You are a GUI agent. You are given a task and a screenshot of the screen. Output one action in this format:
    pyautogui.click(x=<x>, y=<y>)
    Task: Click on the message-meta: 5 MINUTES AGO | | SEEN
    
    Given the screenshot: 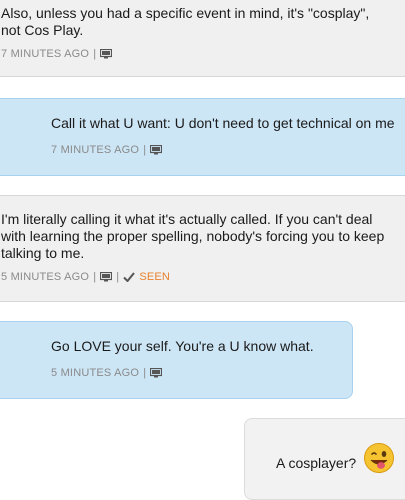 What is the action you would take?
    pyautogui.click(x=85, y=277)
    